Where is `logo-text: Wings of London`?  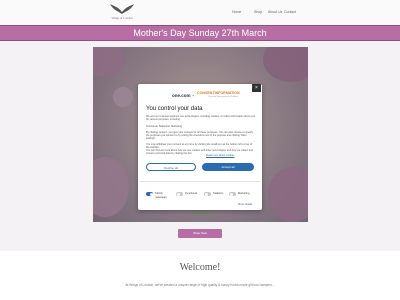
logo-text: Wings of London is located at coordinates (122, 18).